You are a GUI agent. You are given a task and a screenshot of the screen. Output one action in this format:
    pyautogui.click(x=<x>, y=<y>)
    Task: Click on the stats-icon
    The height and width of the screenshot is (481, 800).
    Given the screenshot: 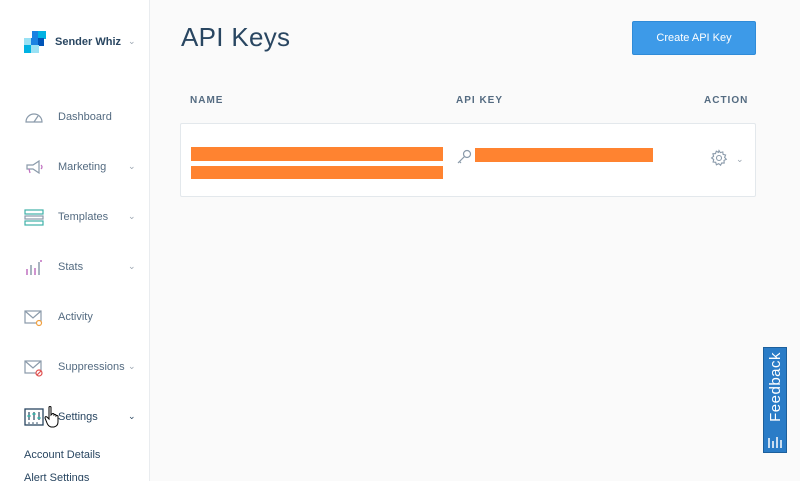 What is the action you would take?
    pyautogui.click(x=34, y=267)
    